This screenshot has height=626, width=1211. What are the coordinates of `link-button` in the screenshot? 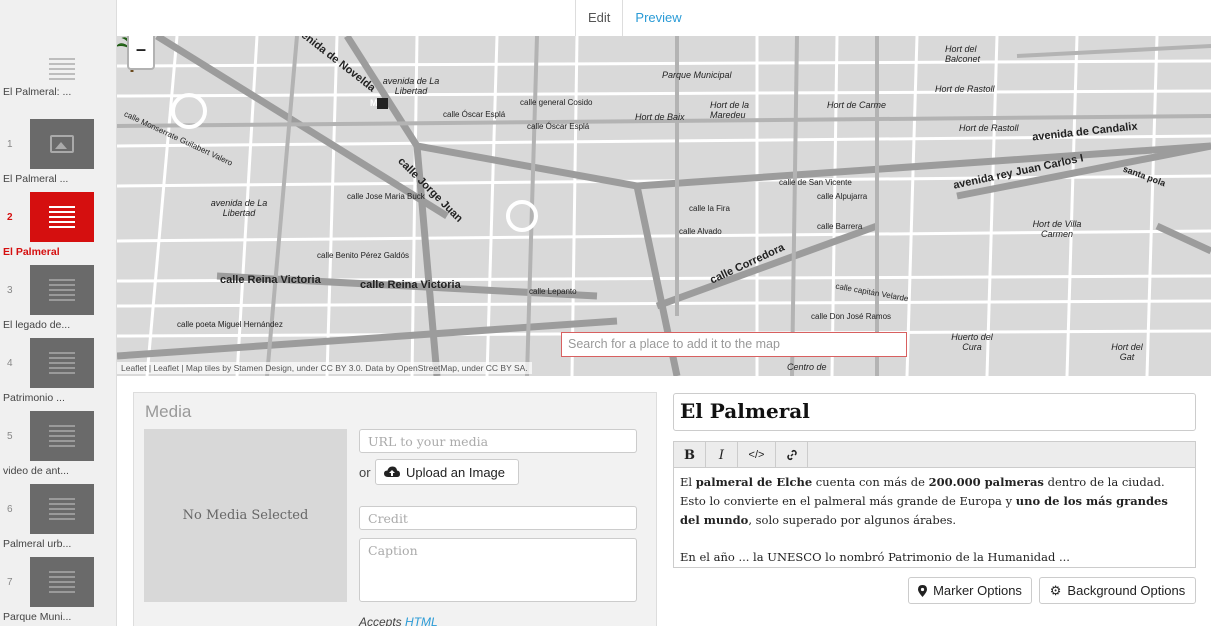 It's located at (792, 455).